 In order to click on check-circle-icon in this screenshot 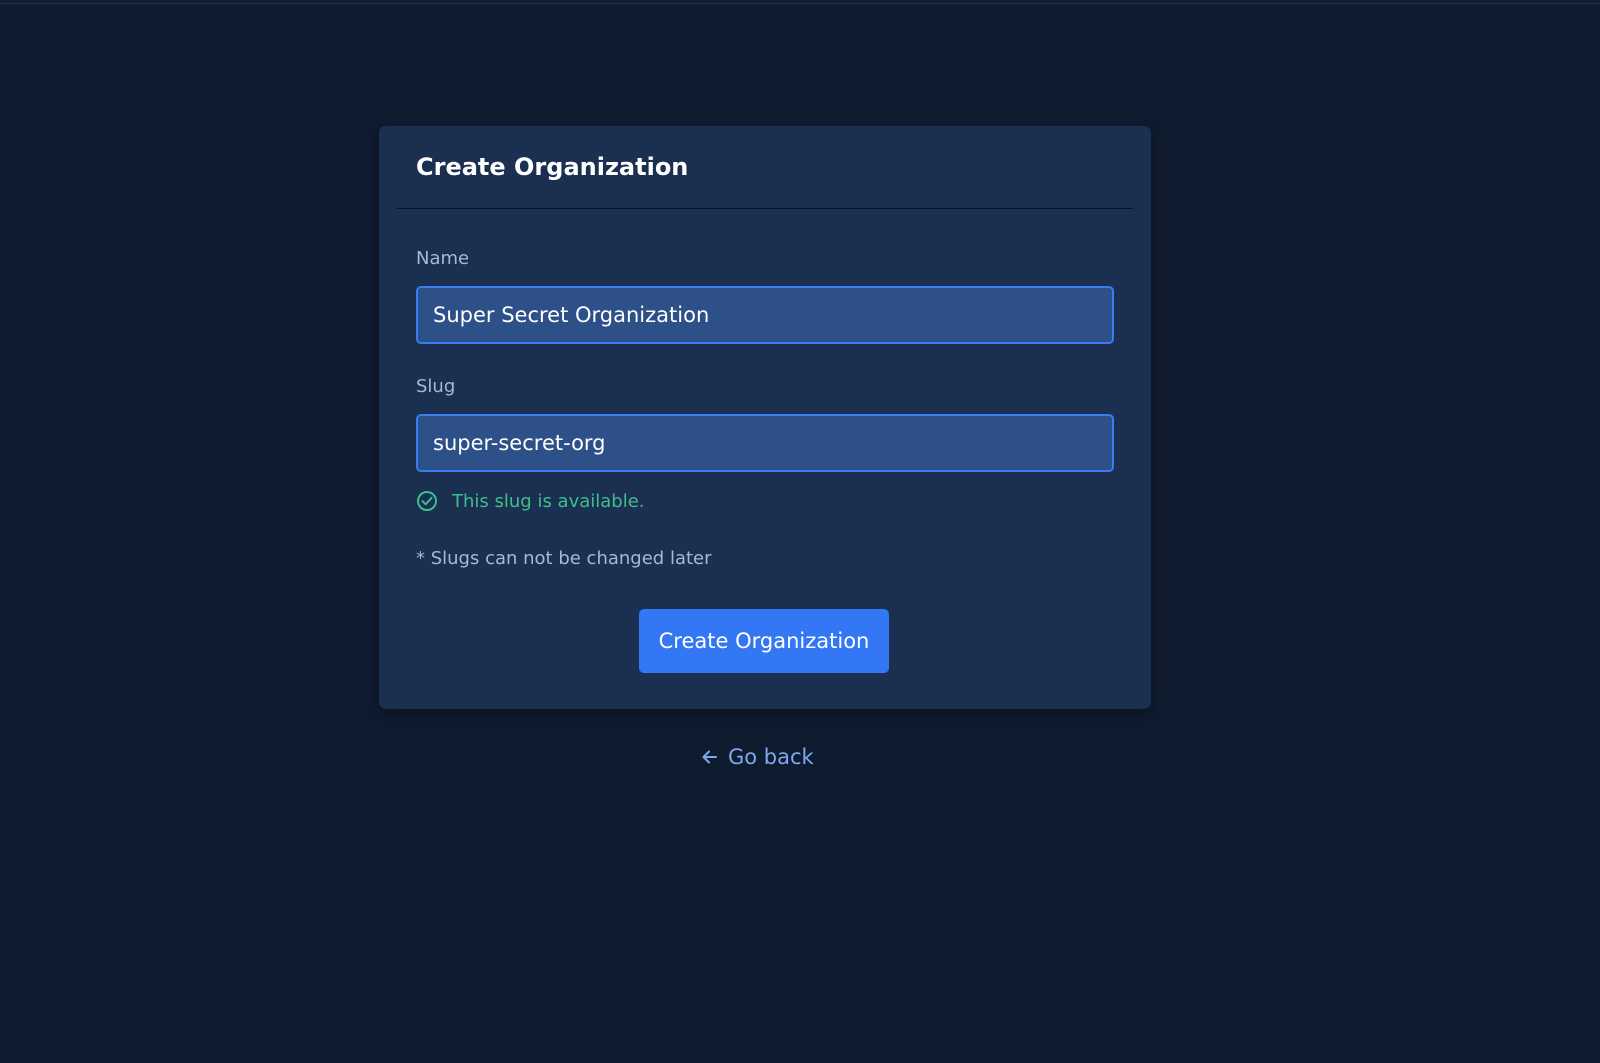, I will do `click(427, 501)`.